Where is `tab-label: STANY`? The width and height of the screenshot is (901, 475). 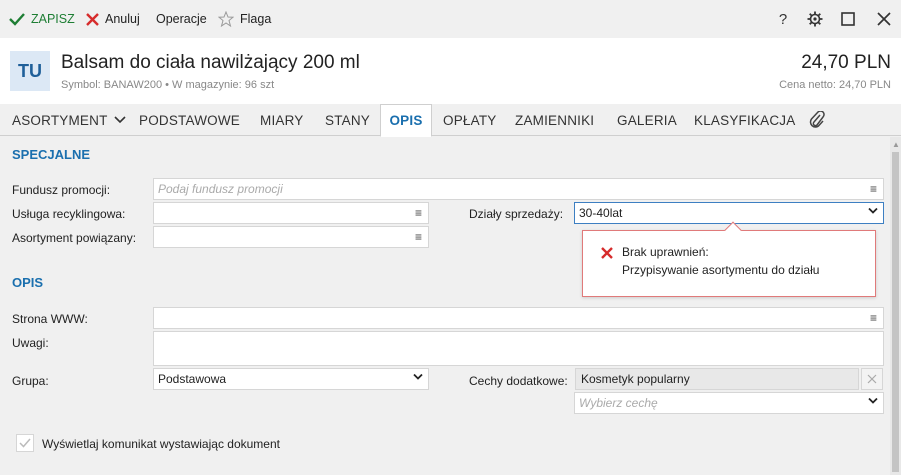 tab-label: STANY is located at coordinates (348, 120).